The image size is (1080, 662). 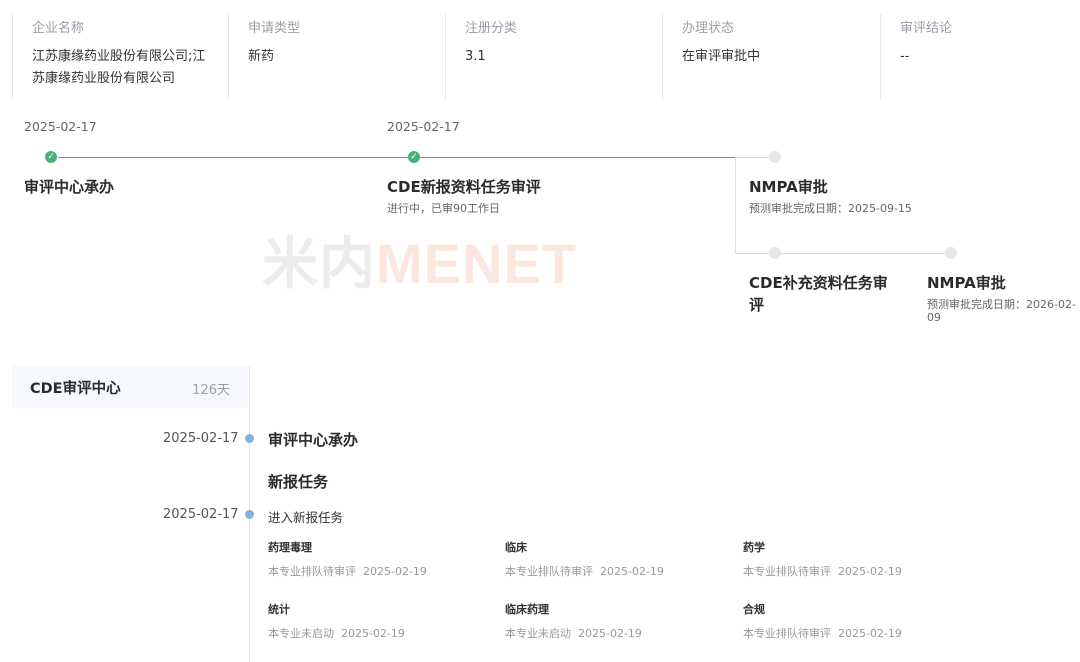 I want to click on info-col-company: 企业名称 江苏康缘药业股份有限公司;江 苏康缘药业股份有限公司, so click(x=120, y=57).